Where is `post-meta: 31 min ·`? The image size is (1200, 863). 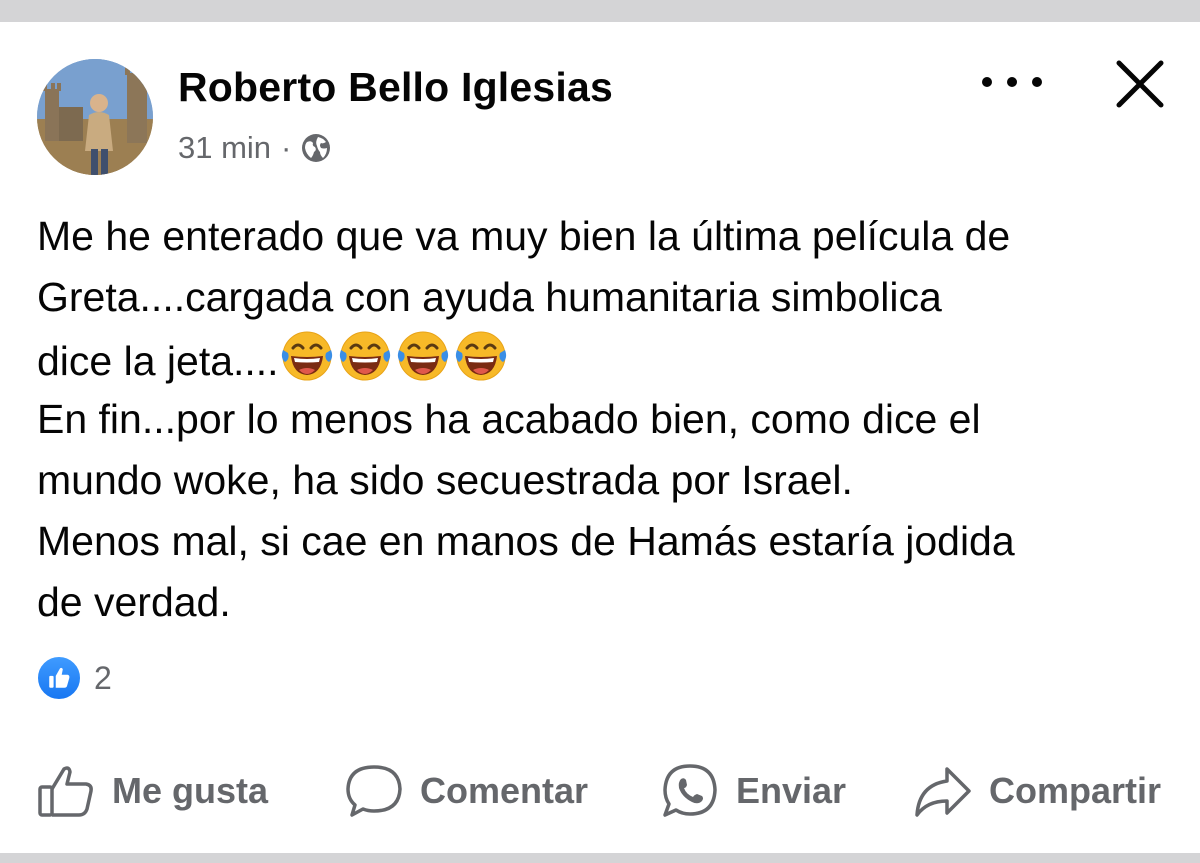 post-meta: 31 min · is located at coordinates (254, 148).